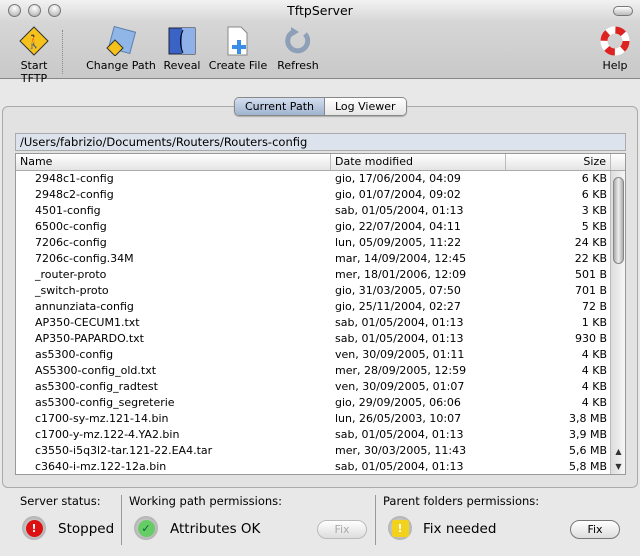 The image size is (640, 556). Describe the element at coordinates (400, 386) in the screenshot. I see `file-date-cell: ven, 30/09/2005, 01:07` at that location.